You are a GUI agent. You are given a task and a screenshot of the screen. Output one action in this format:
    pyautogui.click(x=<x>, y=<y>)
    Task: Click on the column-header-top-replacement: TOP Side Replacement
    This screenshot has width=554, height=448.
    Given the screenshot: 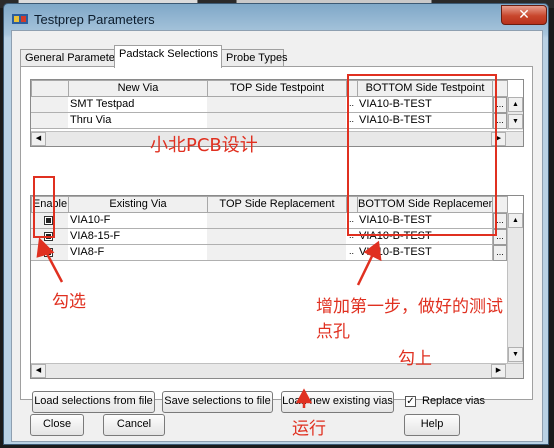 What is the action you would take?
    pyautogui.click(x=277, y=204)
    